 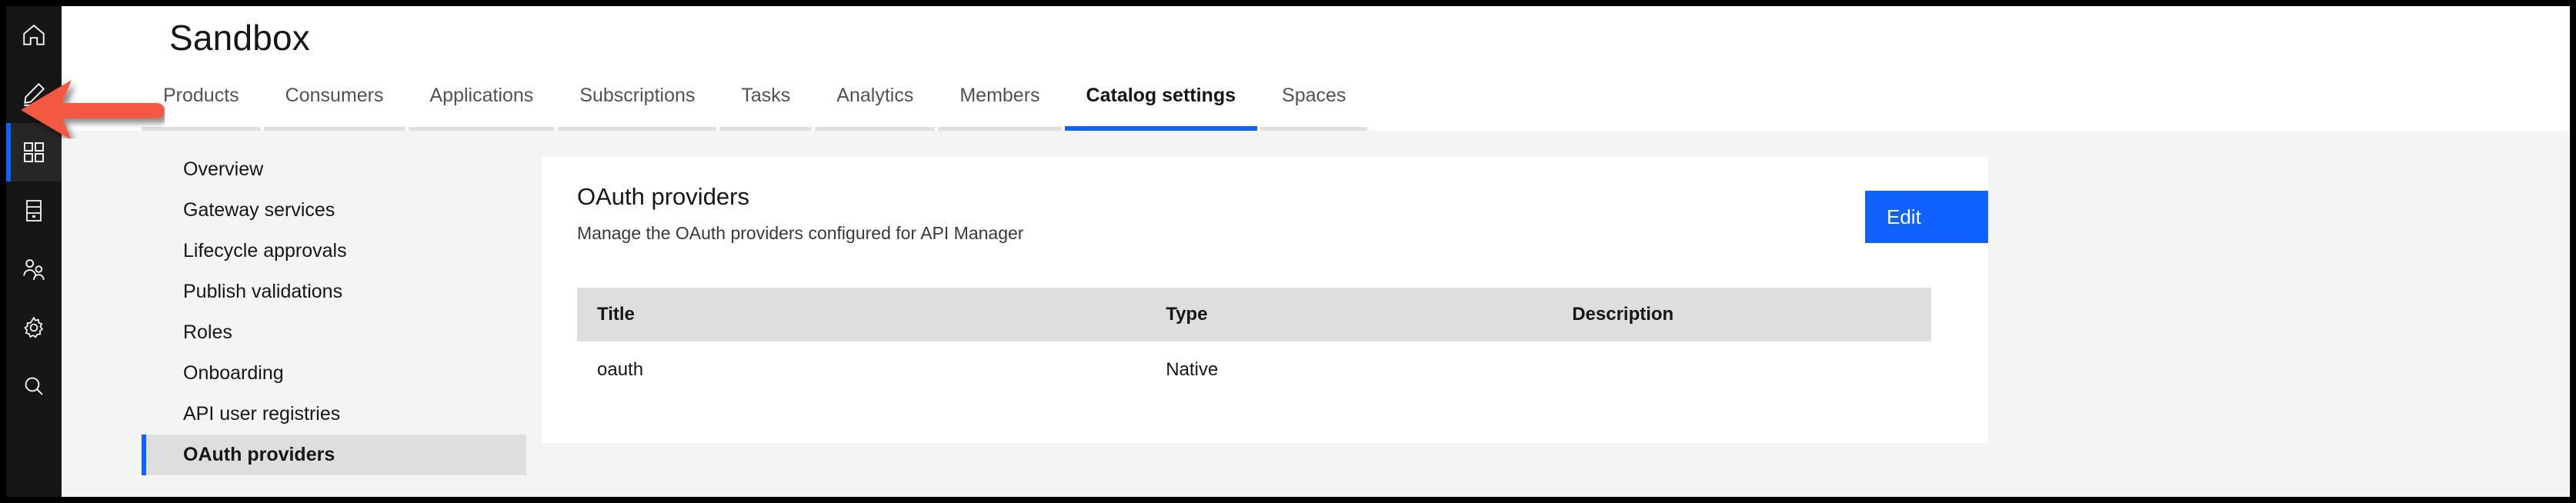 I want to click on tab-label: Subscriptions, so click(x=638, y=95).